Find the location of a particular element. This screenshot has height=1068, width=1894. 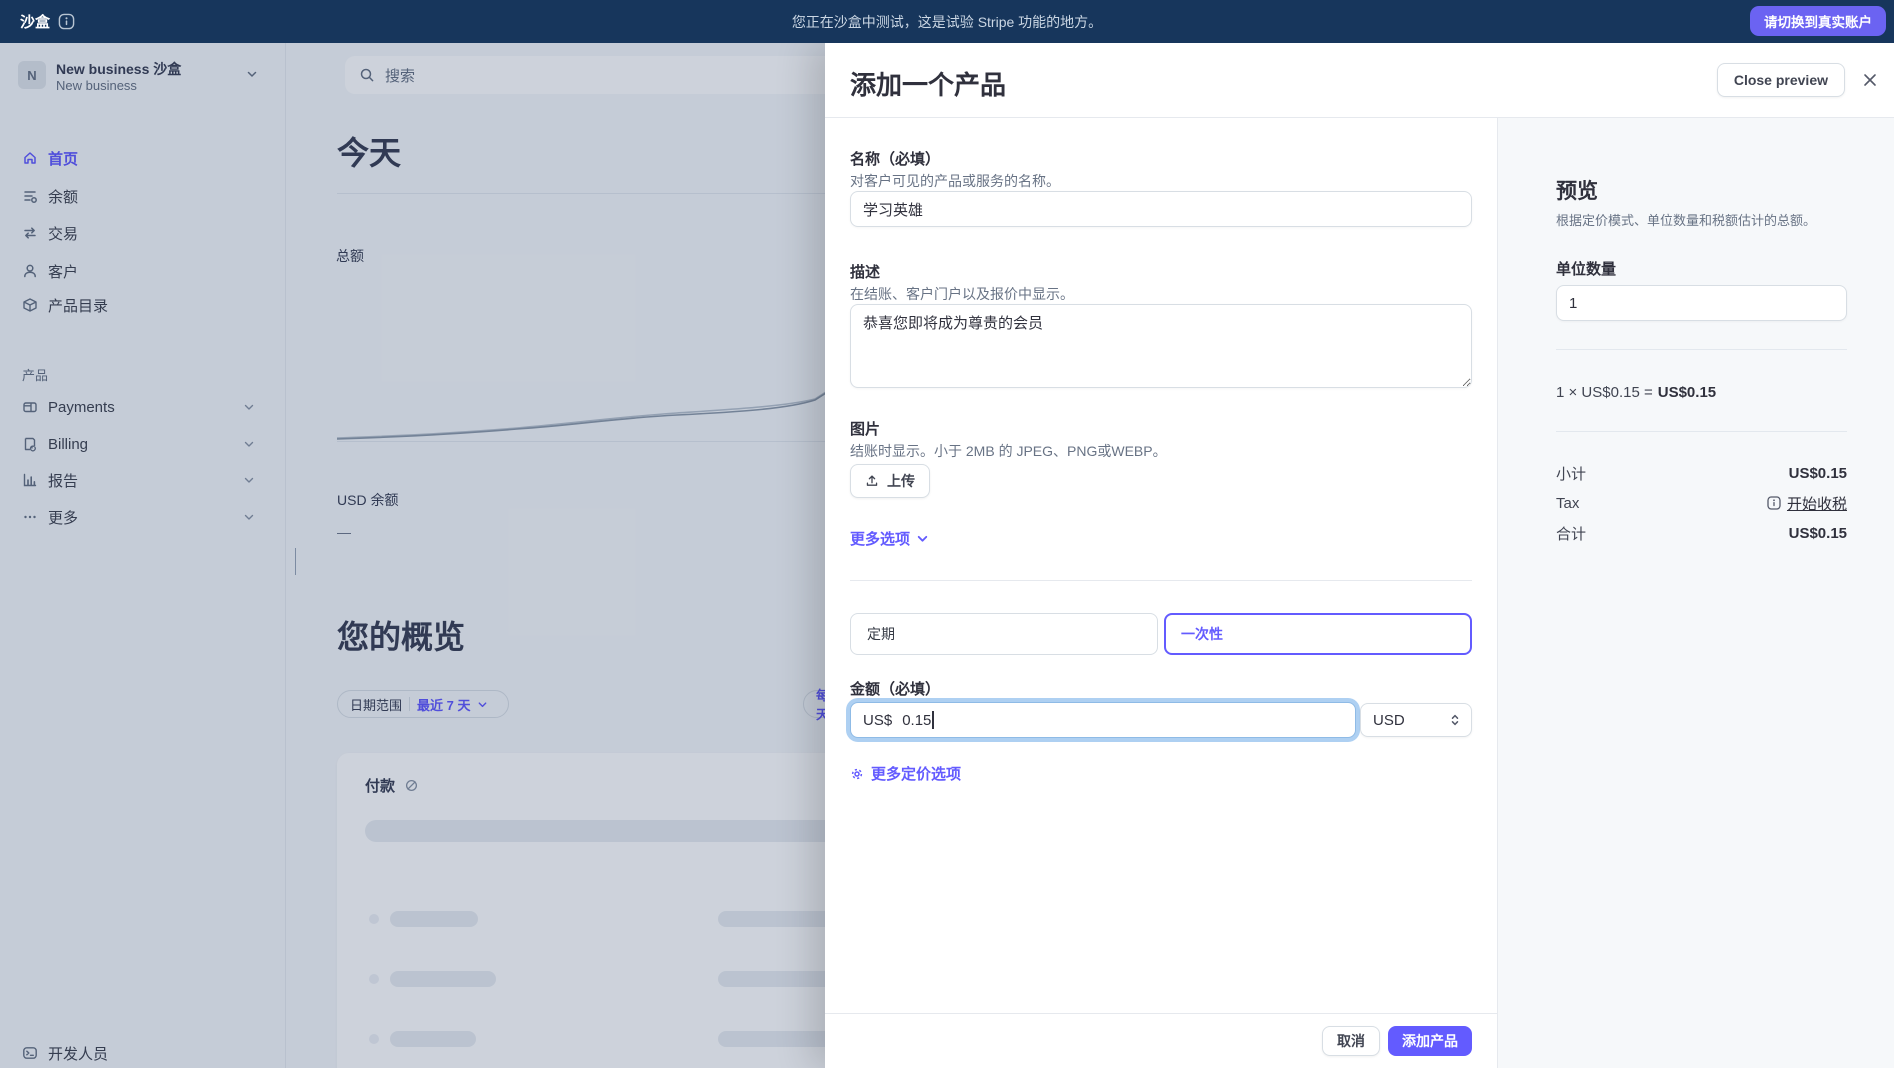

switch-to-live-button: 请切换到真实账户 is located at coordinates (1818, 21).